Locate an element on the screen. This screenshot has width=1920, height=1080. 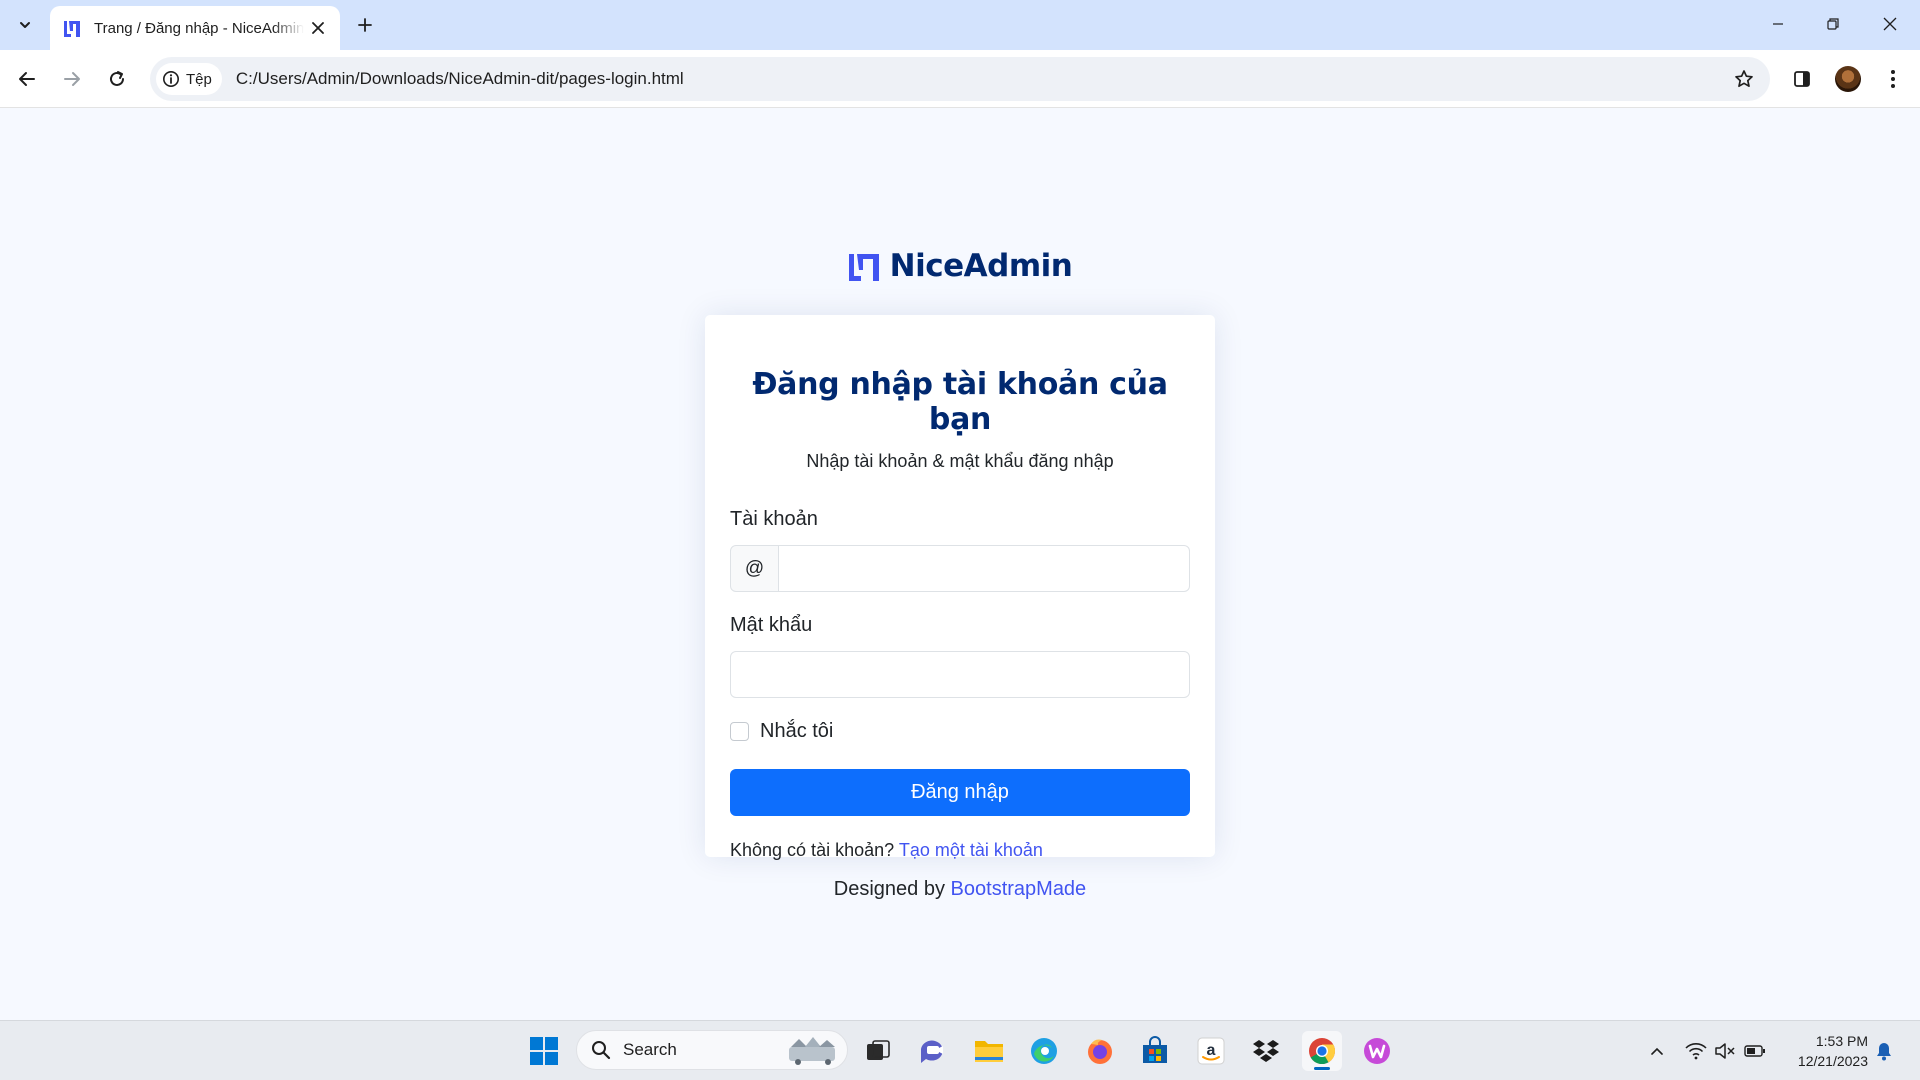
info-icon is located at coordinates (171, 79).